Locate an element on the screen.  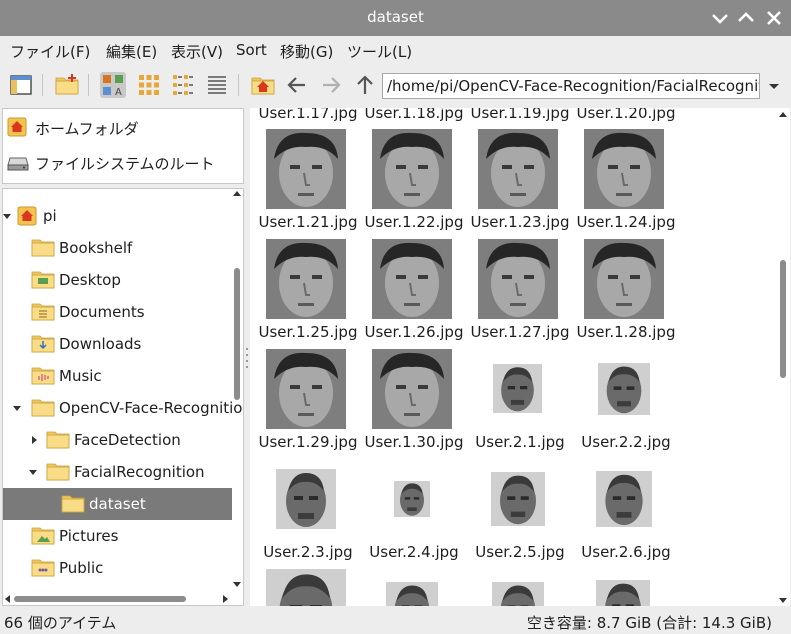
tree-item-downloads: Downloads is located at coordinates (117, 344).